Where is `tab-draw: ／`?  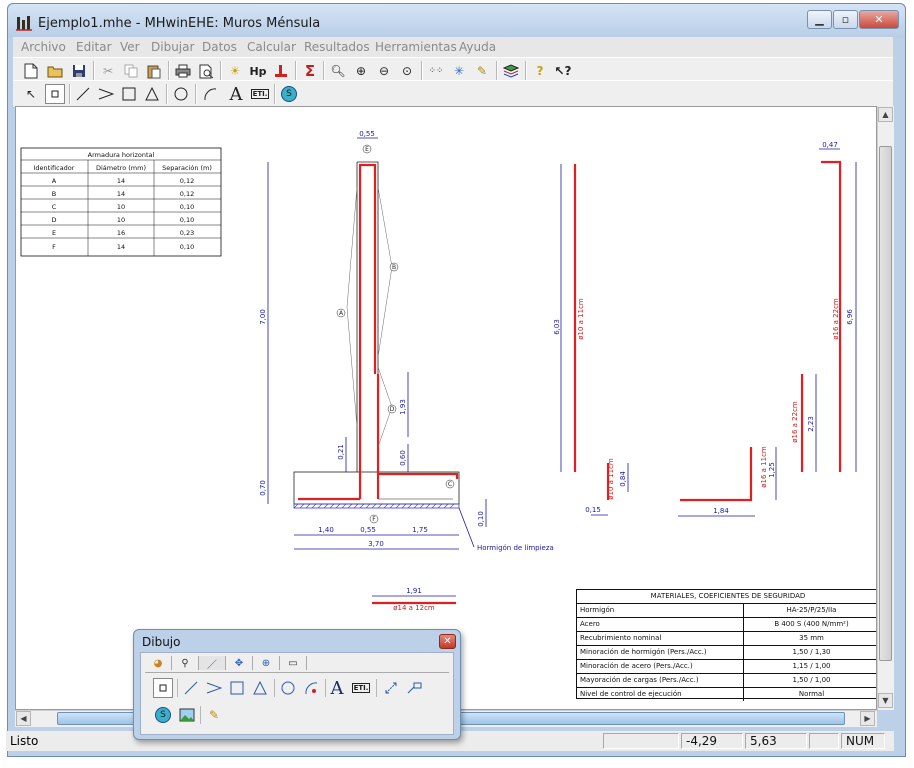 tab-draw: ／ is located at coordinates (212, 663).